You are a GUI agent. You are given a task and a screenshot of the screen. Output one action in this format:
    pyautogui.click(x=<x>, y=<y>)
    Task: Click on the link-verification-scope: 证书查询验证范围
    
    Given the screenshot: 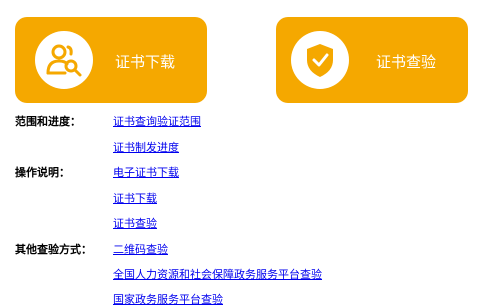 What is the action you would take?
    pyautogui.click(x=157, y=122)
    